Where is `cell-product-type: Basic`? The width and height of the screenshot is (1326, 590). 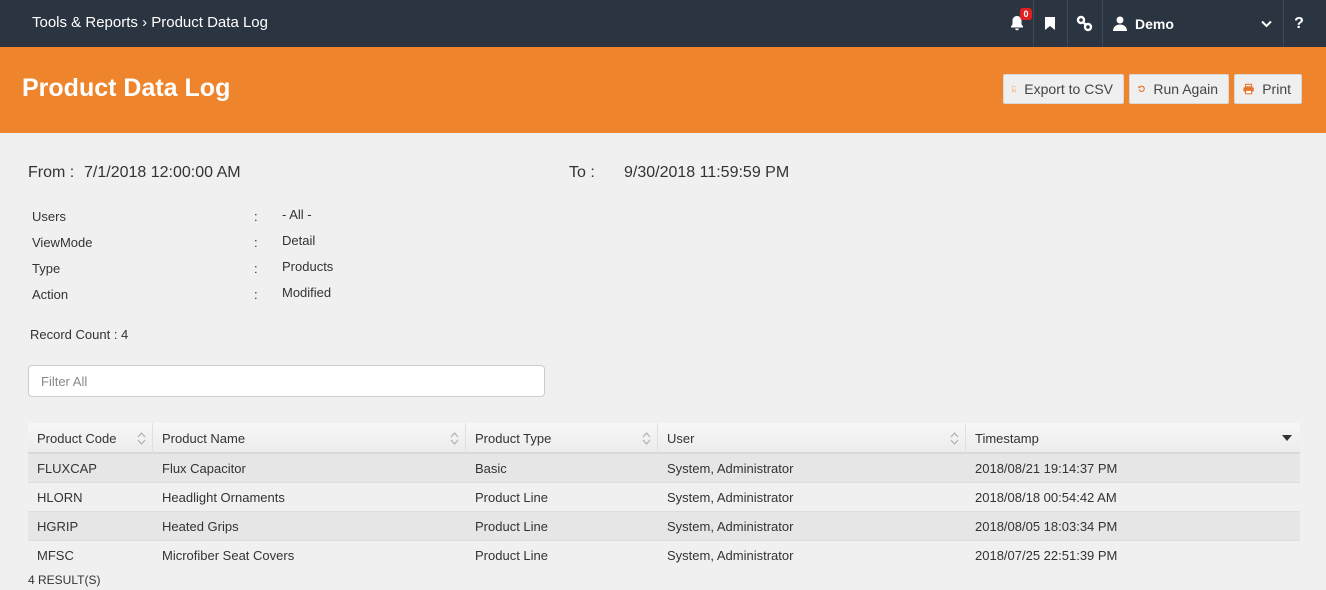
cell-product-type: Basic is located at coordinates (491, 468).